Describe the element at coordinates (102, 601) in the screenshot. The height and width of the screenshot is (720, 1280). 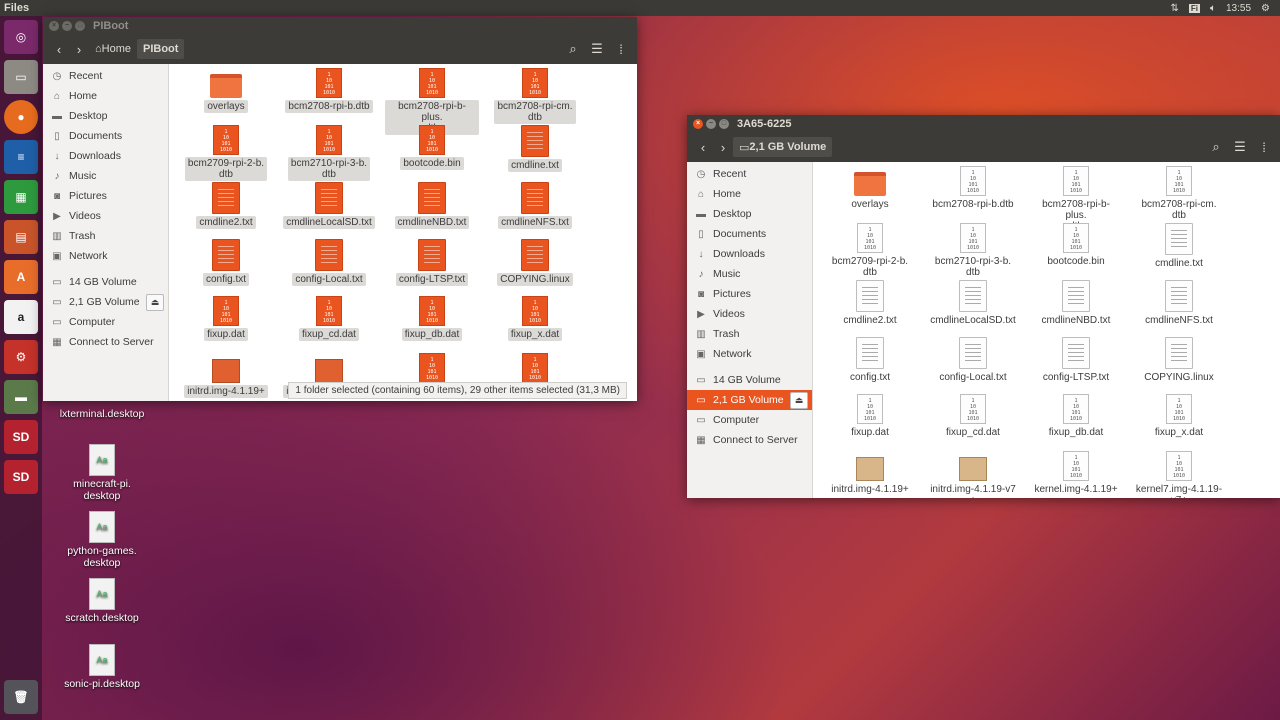
I see `desktop-icon: Aa scratch.desktop` at that location.